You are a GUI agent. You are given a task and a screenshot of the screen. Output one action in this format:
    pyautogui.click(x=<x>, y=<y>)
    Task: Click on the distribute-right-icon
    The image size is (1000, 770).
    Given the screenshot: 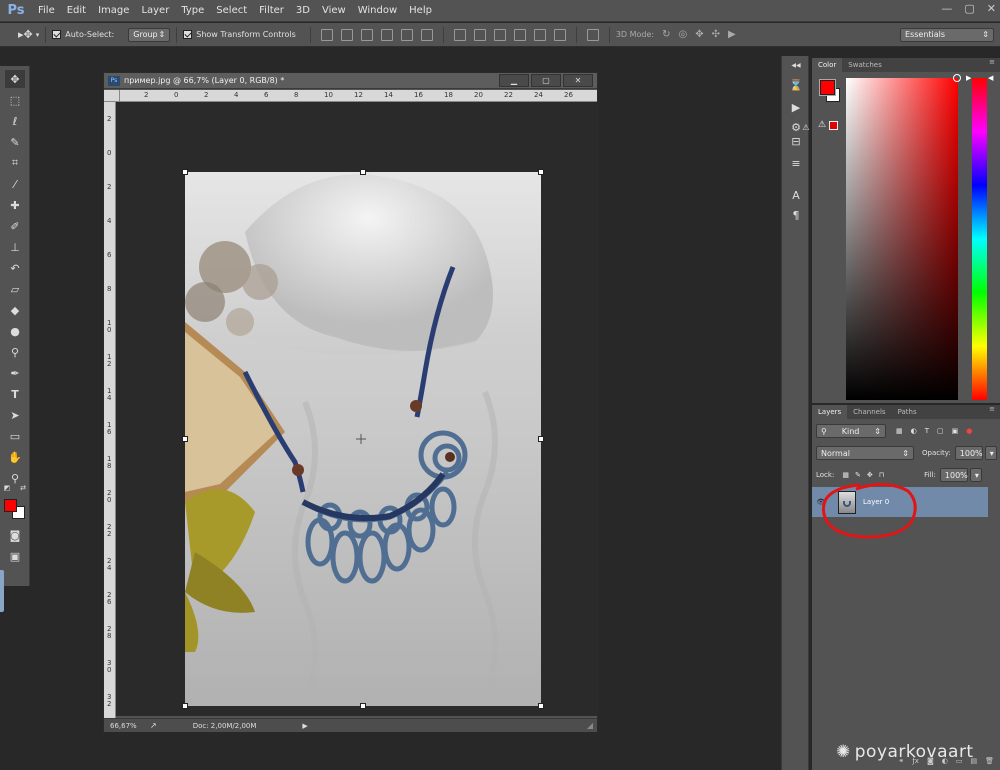 What is the action you would take?
    pyautogui.click(x=559, y=34)
    